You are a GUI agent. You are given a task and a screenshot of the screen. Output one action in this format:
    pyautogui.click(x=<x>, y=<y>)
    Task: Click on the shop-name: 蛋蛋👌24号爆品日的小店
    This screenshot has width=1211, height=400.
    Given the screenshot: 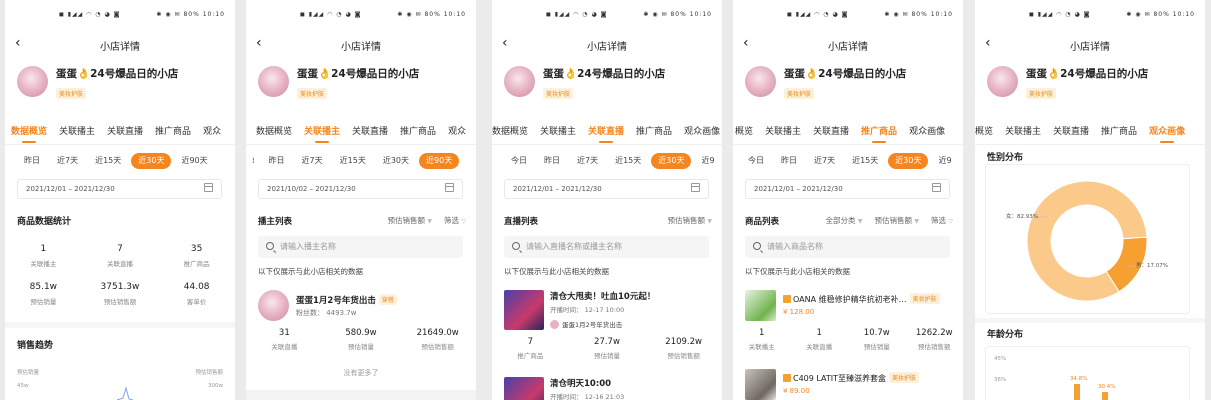 What is the action you would take?
    pyautogui.click(x=1087, y=74)
    